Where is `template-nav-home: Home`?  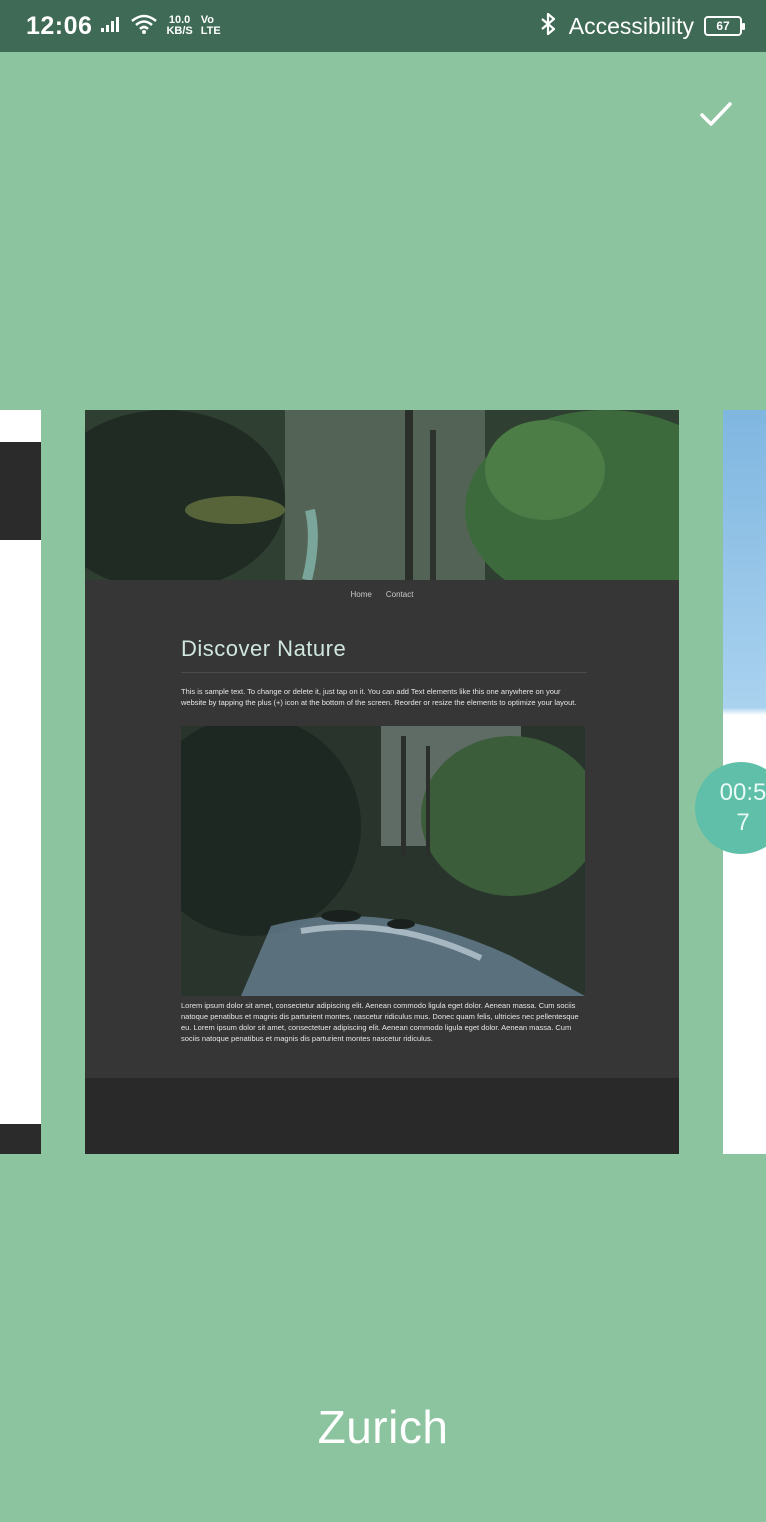
template-nav-home: Home is located at coordinates (361, 594).